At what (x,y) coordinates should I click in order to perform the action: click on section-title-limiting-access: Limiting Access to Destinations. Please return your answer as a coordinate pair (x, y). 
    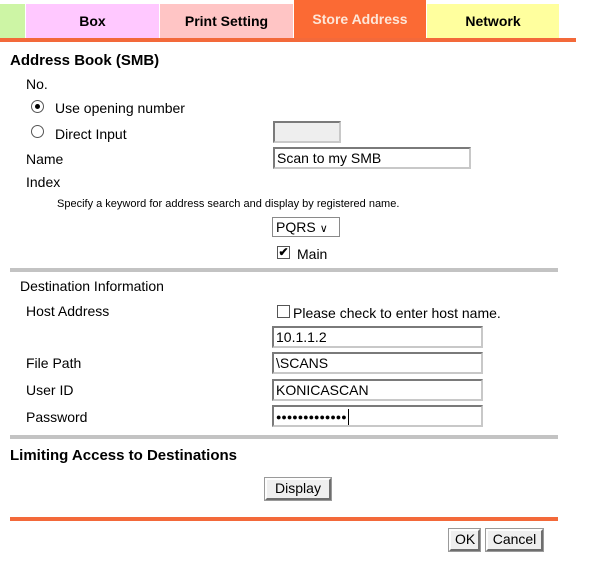
    Looking at the image, I should click on (123, 455).